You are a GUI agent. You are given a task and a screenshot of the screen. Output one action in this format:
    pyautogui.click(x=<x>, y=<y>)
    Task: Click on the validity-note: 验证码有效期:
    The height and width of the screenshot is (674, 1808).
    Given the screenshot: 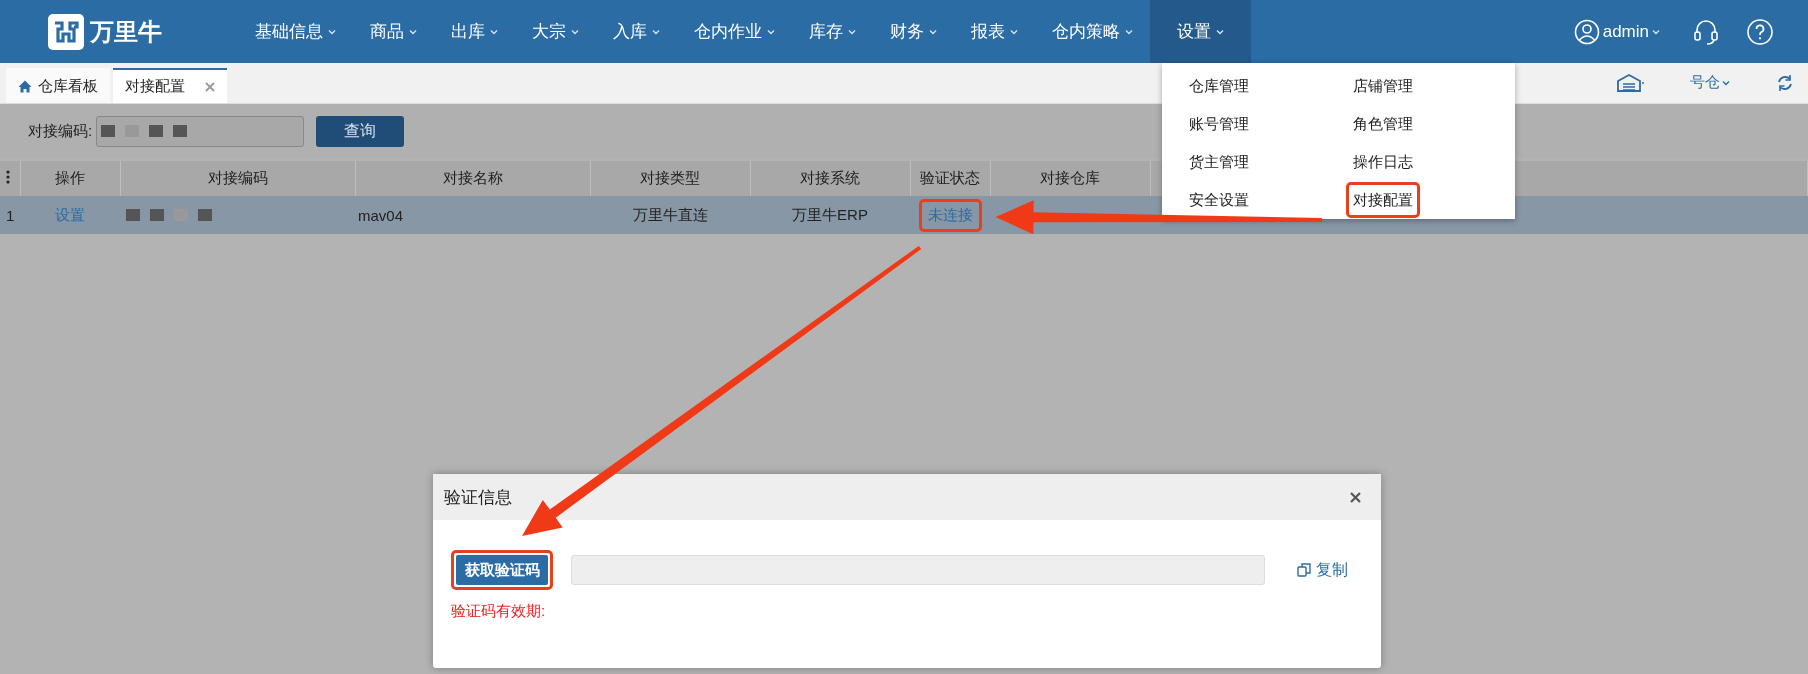 What is the action you would take?
    pyautogui.click(x=498, y=611)
    